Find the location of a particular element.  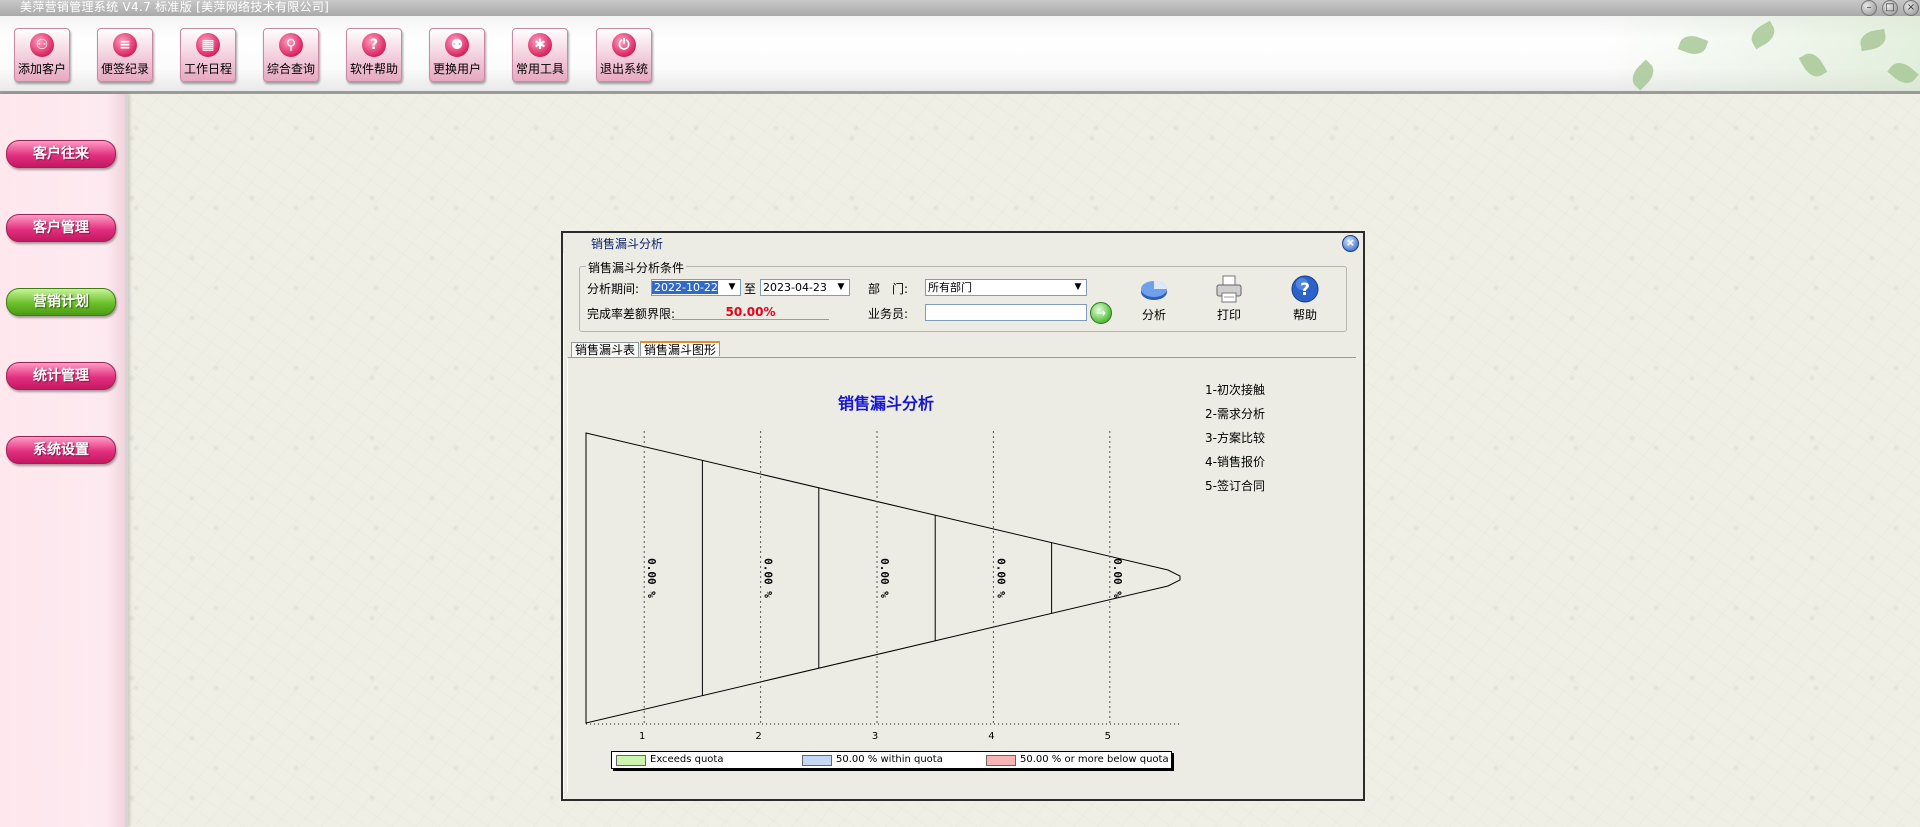

stage-legend-item: 3-方案比较 is located at coordinates (1235, 438).